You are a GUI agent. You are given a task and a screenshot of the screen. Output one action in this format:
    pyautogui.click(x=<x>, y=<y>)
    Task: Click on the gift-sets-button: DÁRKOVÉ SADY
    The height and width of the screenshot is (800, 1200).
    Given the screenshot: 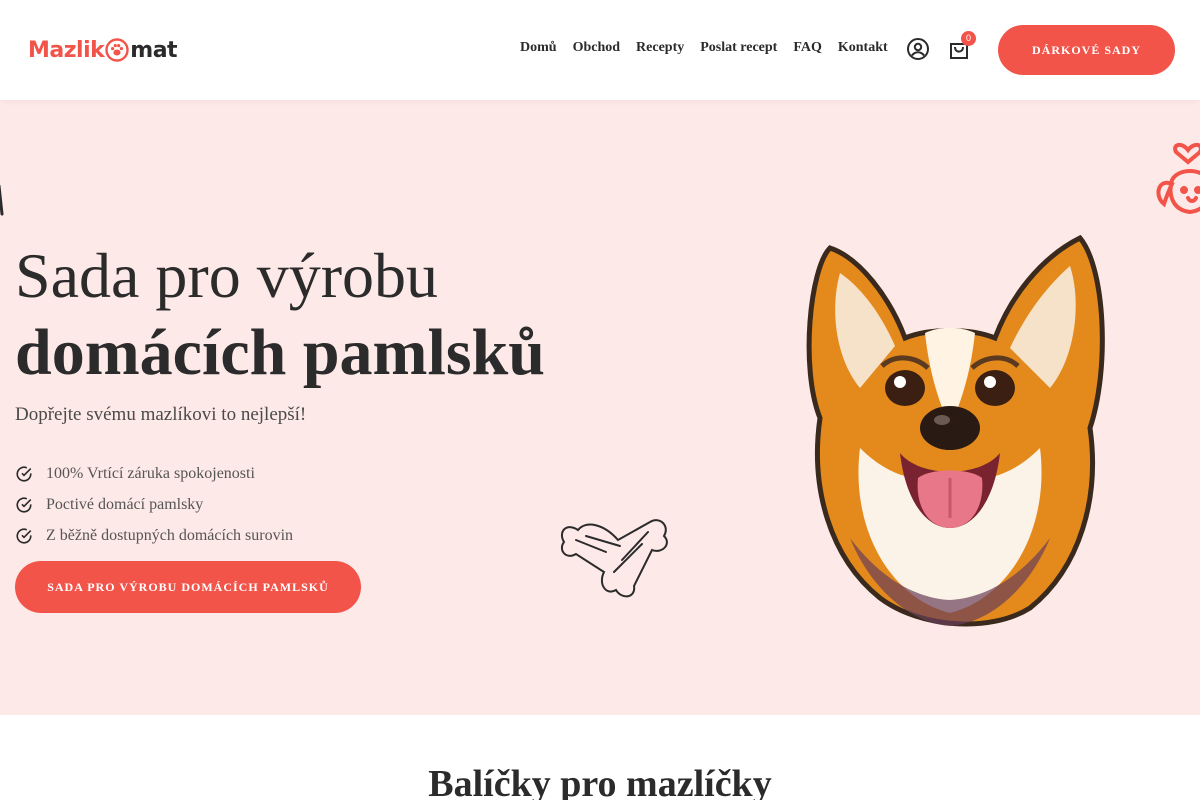 What is the action you would take?
    pyautogui.click(x=1086, y=50)
    